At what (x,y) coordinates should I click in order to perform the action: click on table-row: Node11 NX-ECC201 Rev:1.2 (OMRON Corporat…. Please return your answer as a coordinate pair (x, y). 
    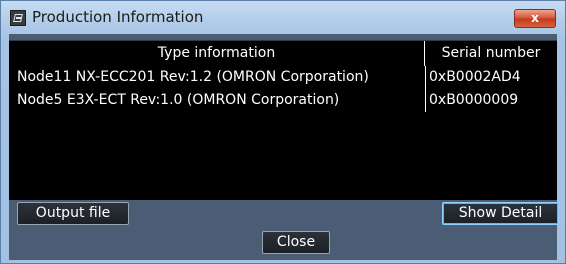
    Looking at the image, I should click on (283, 77).